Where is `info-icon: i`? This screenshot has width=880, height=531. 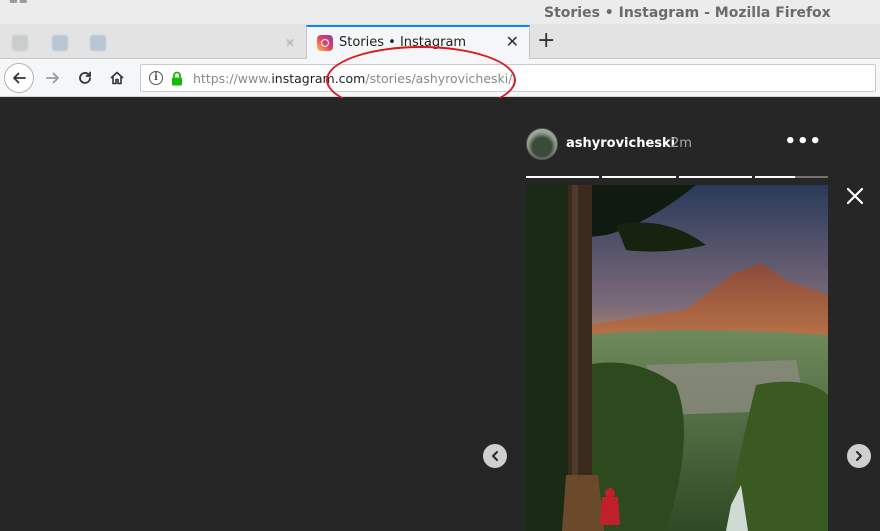
info-icon: i is located at coordinates (156, 78).